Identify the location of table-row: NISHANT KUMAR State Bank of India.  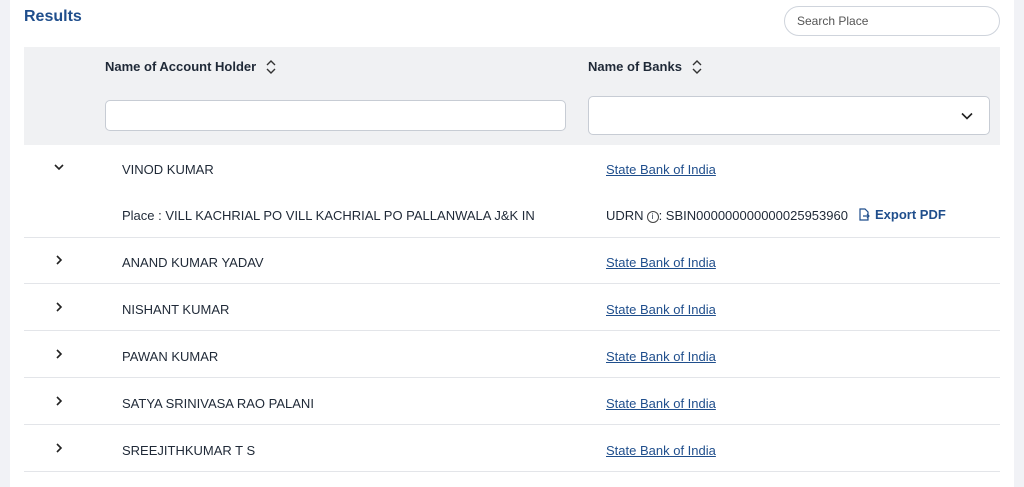
(512, 308).